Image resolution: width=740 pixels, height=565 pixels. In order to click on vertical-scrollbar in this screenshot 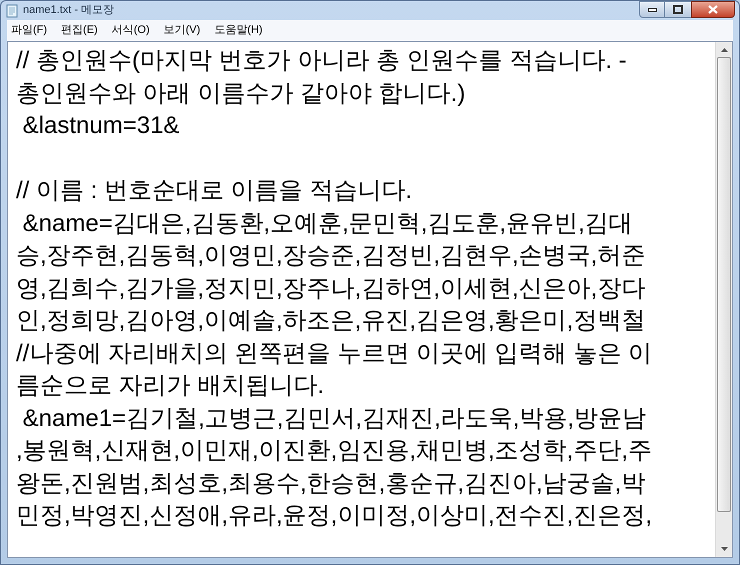, I will do `click(723, 299)`.